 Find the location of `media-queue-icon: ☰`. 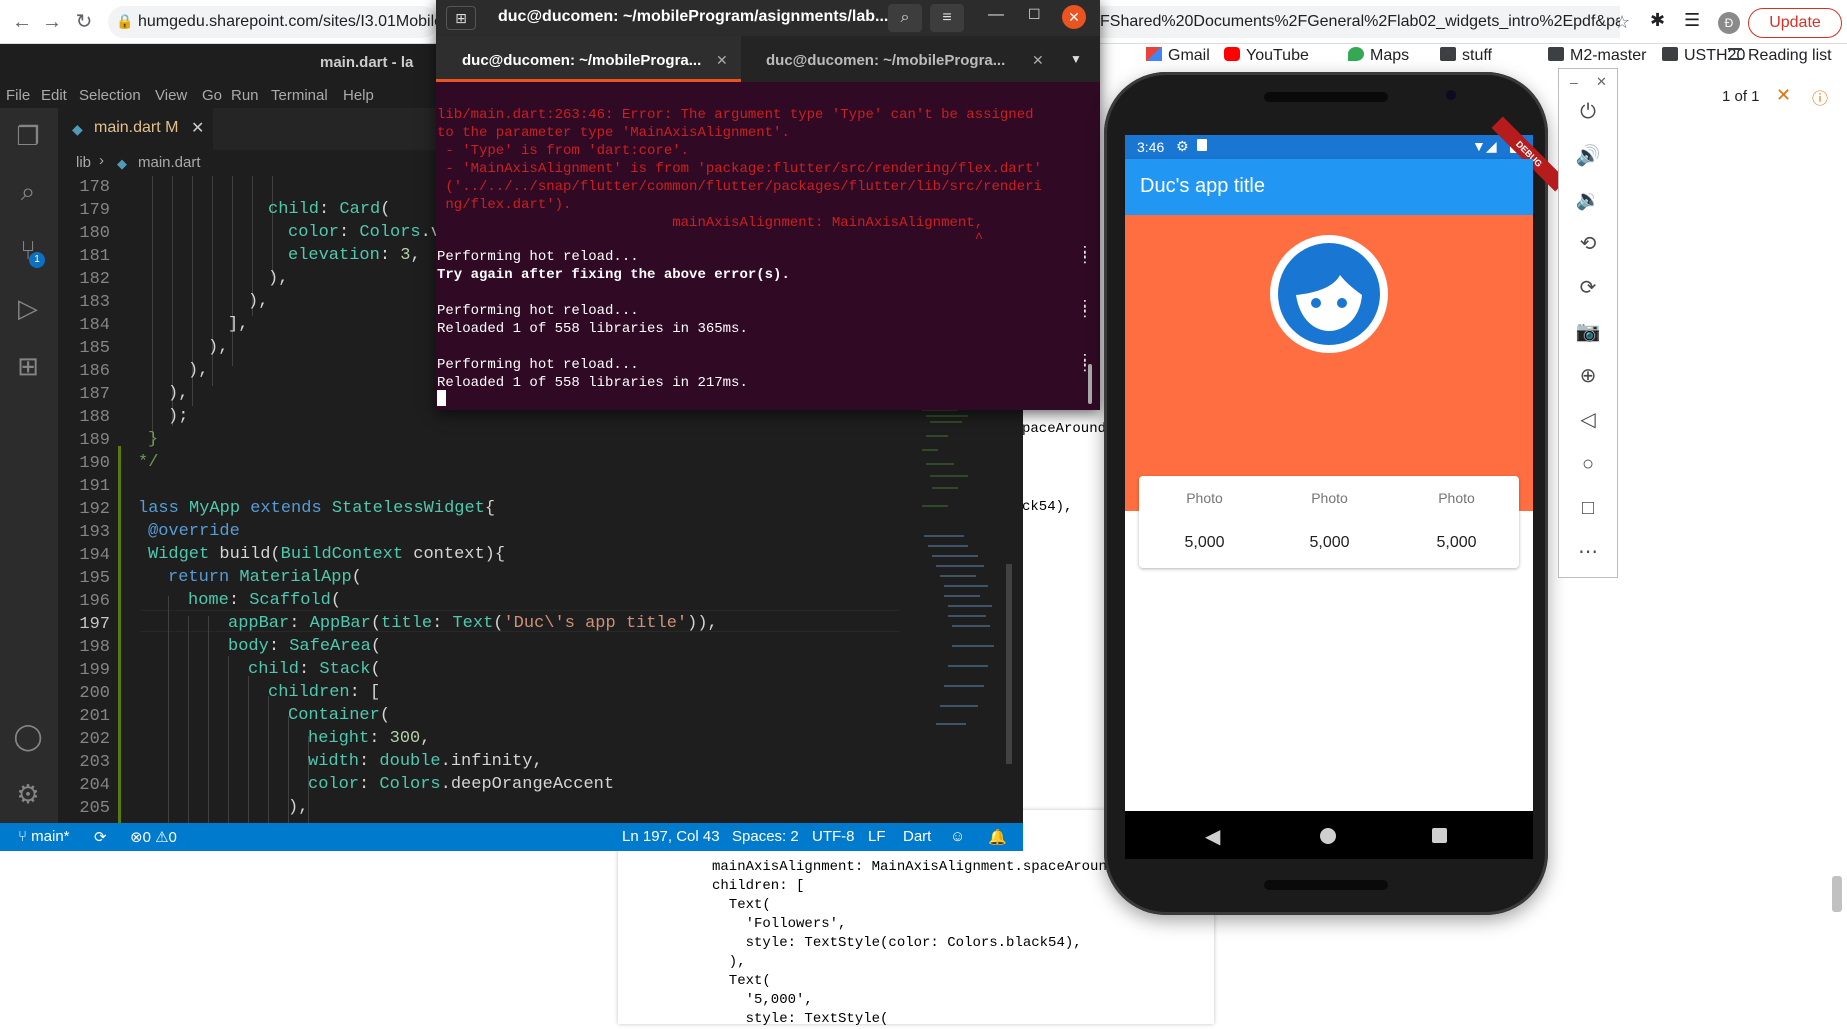

media-queue-icon: ☰ is located at coordinates (1692, 20).